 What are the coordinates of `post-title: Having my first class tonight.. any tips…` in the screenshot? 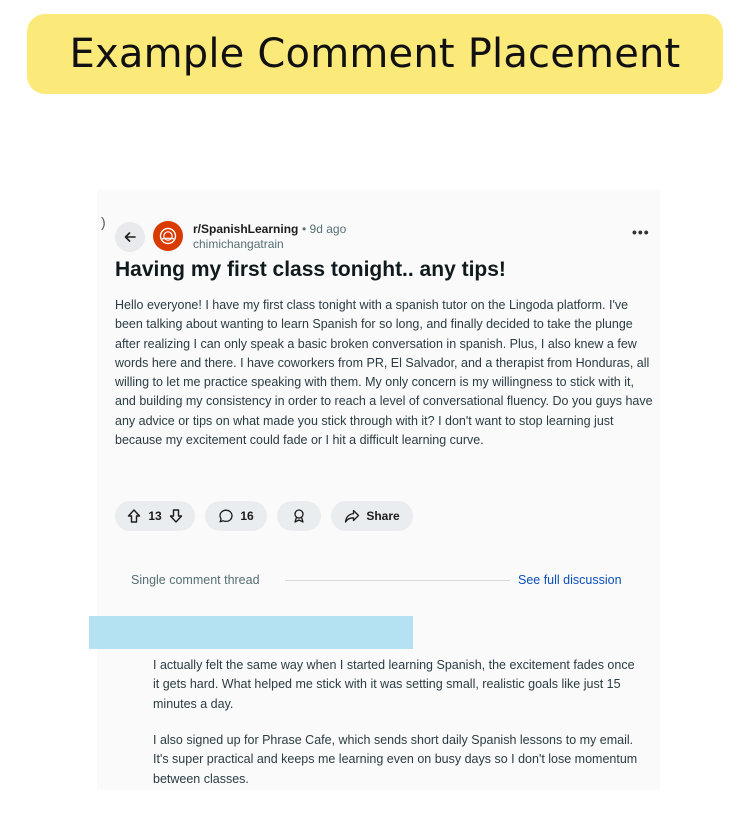 It's located at (310, 269).